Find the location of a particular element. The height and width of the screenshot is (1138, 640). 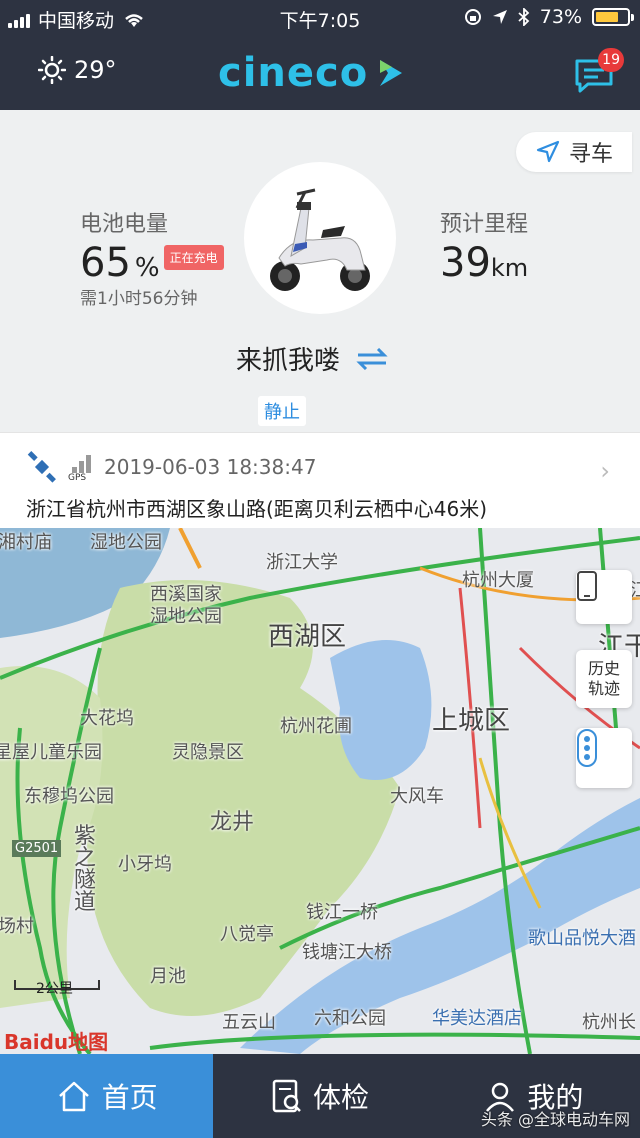

status-bar: 中国移动 下午7:05 73% is located at coordinates (320, 17).